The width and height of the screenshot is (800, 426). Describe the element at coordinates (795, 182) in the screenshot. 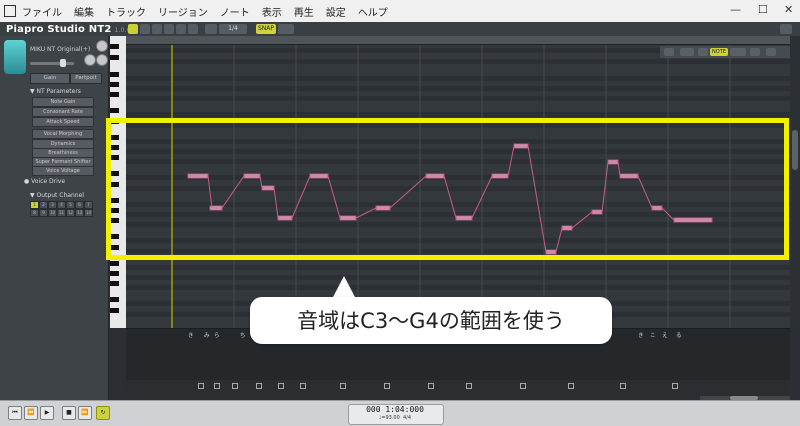

I see `vertical-scrollbar` at that location.